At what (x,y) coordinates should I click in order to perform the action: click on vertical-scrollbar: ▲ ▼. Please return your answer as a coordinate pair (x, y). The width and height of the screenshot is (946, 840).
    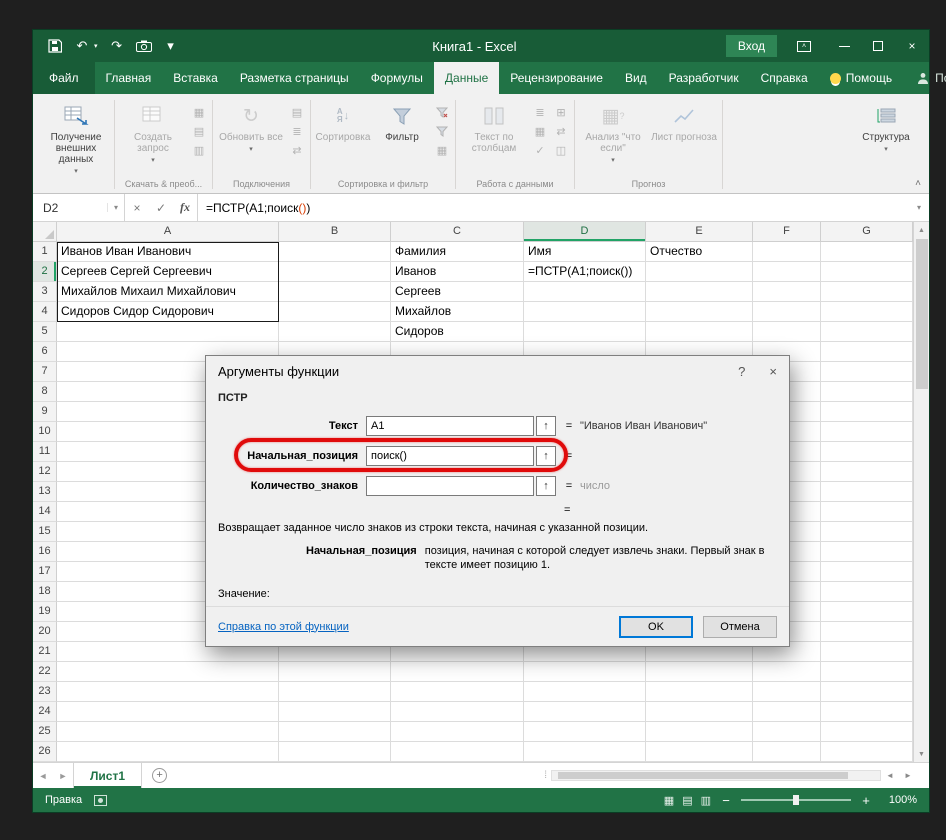
    Looking at the image, I should click on (921, 492).